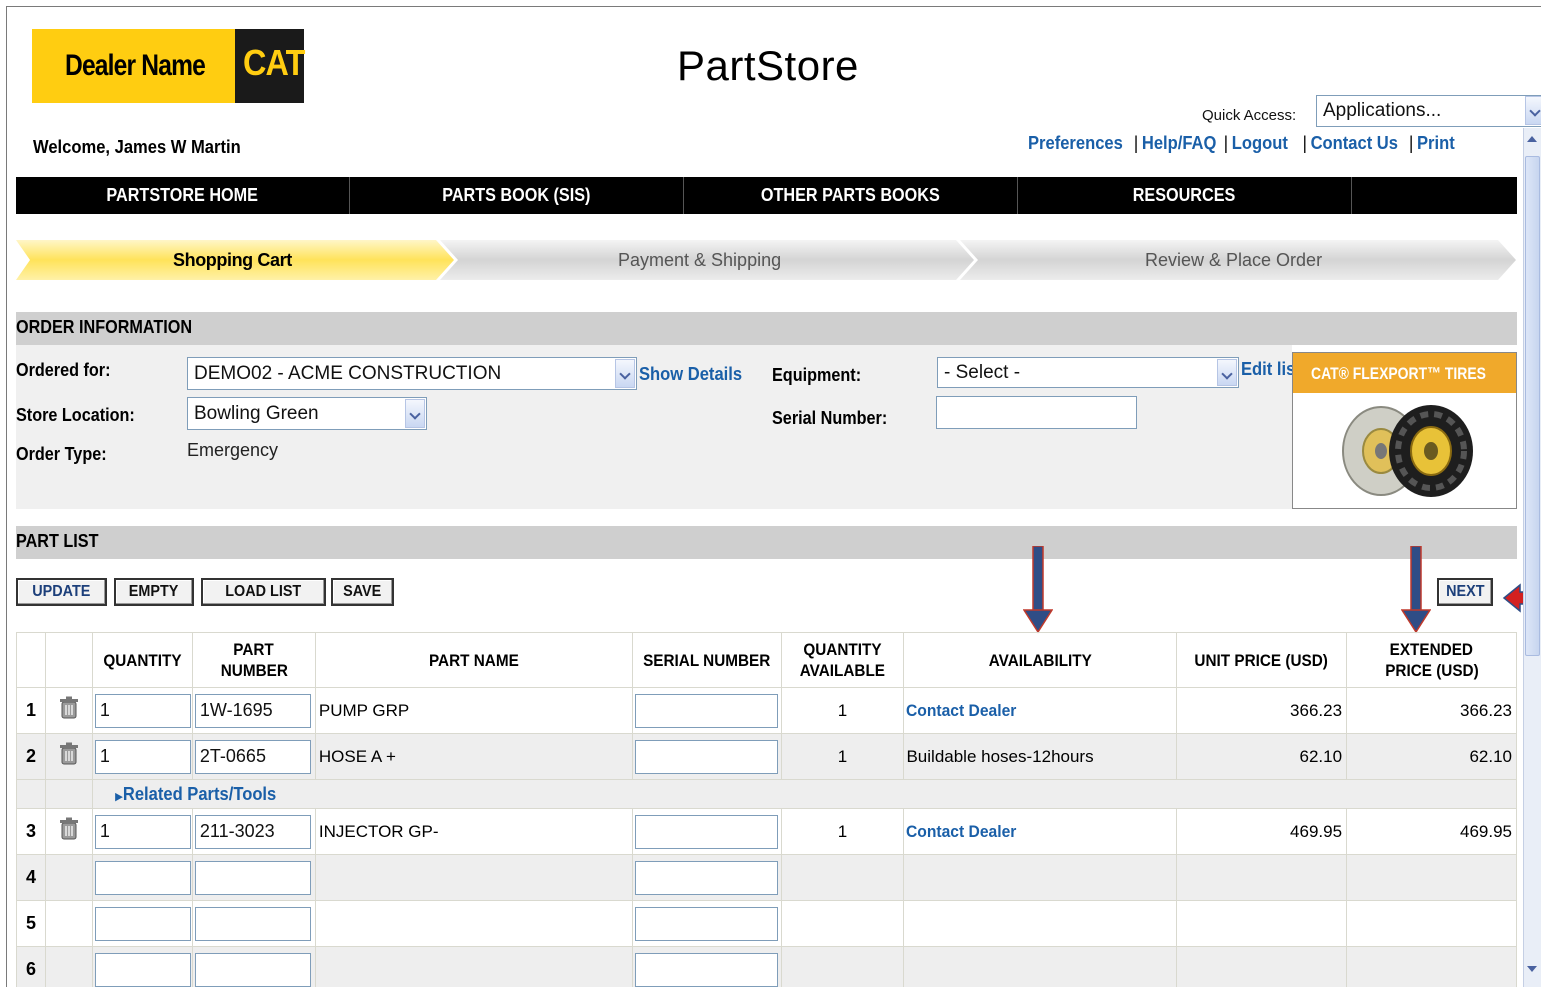 Image resolution: width=1541 pixels, height=987 pixels. I want to click on col-unit-price: UNIT PRICE (USD), so click(1262, 660).